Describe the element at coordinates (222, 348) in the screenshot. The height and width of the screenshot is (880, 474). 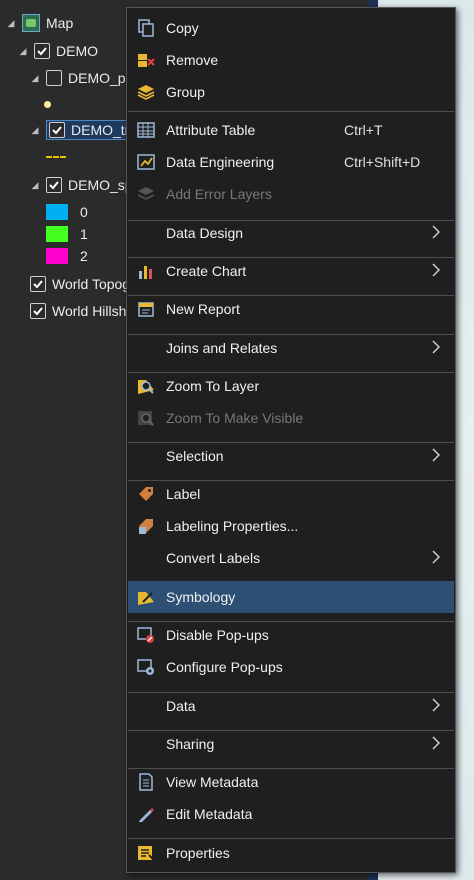
I see `menu-label: Joins and Relates` at that location.